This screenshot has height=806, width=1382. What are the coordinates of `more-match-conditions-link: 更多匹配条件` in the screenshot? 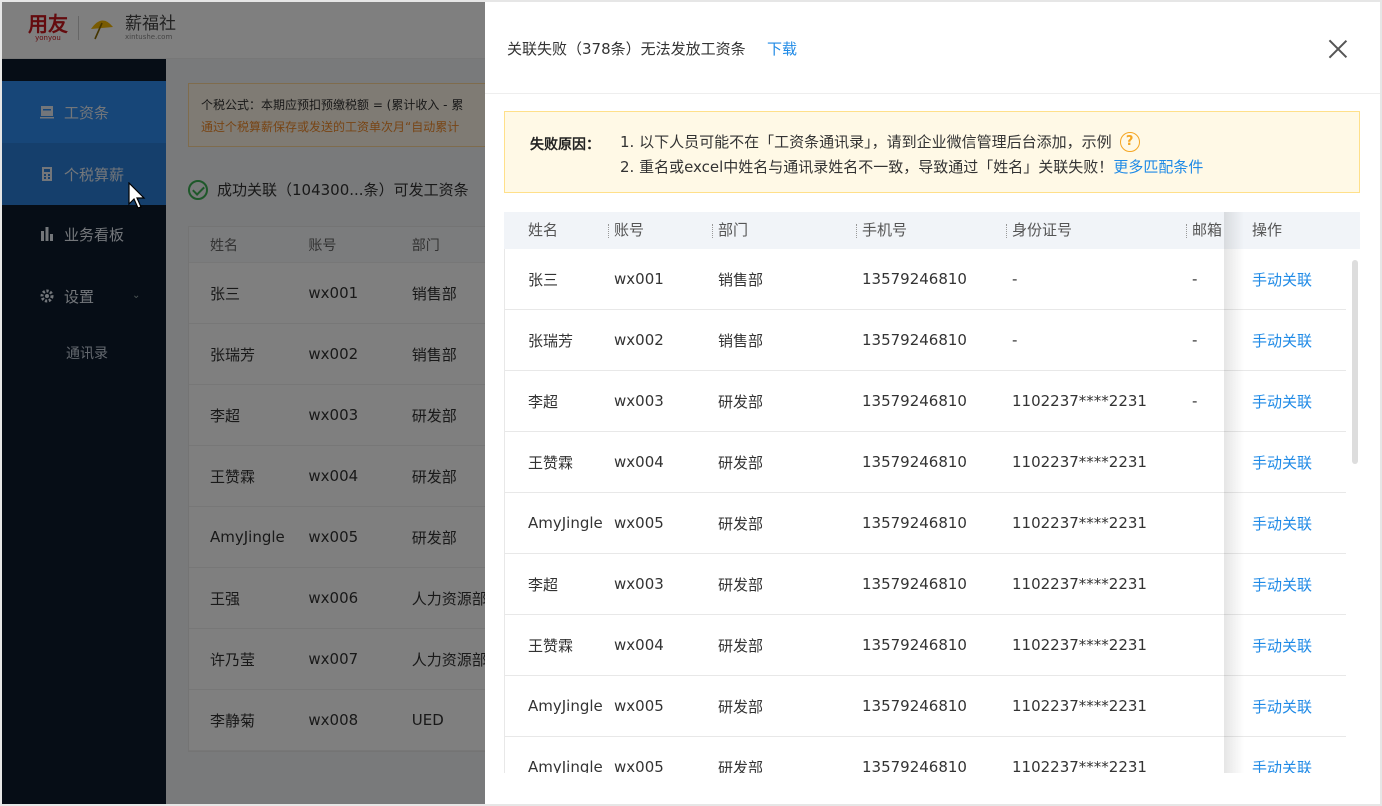 It's located at (1158, 167).